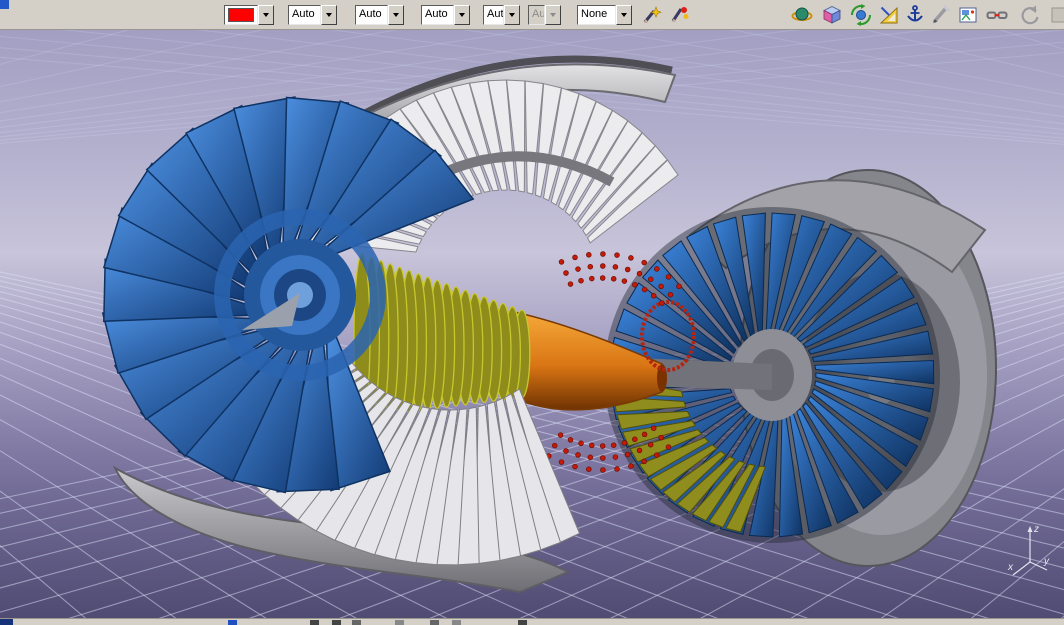  What do you see at coordinates (437, 15) in the screenshot?
I see `dropdown-auto-3-value: Auto` at bounding box center [437, 15].